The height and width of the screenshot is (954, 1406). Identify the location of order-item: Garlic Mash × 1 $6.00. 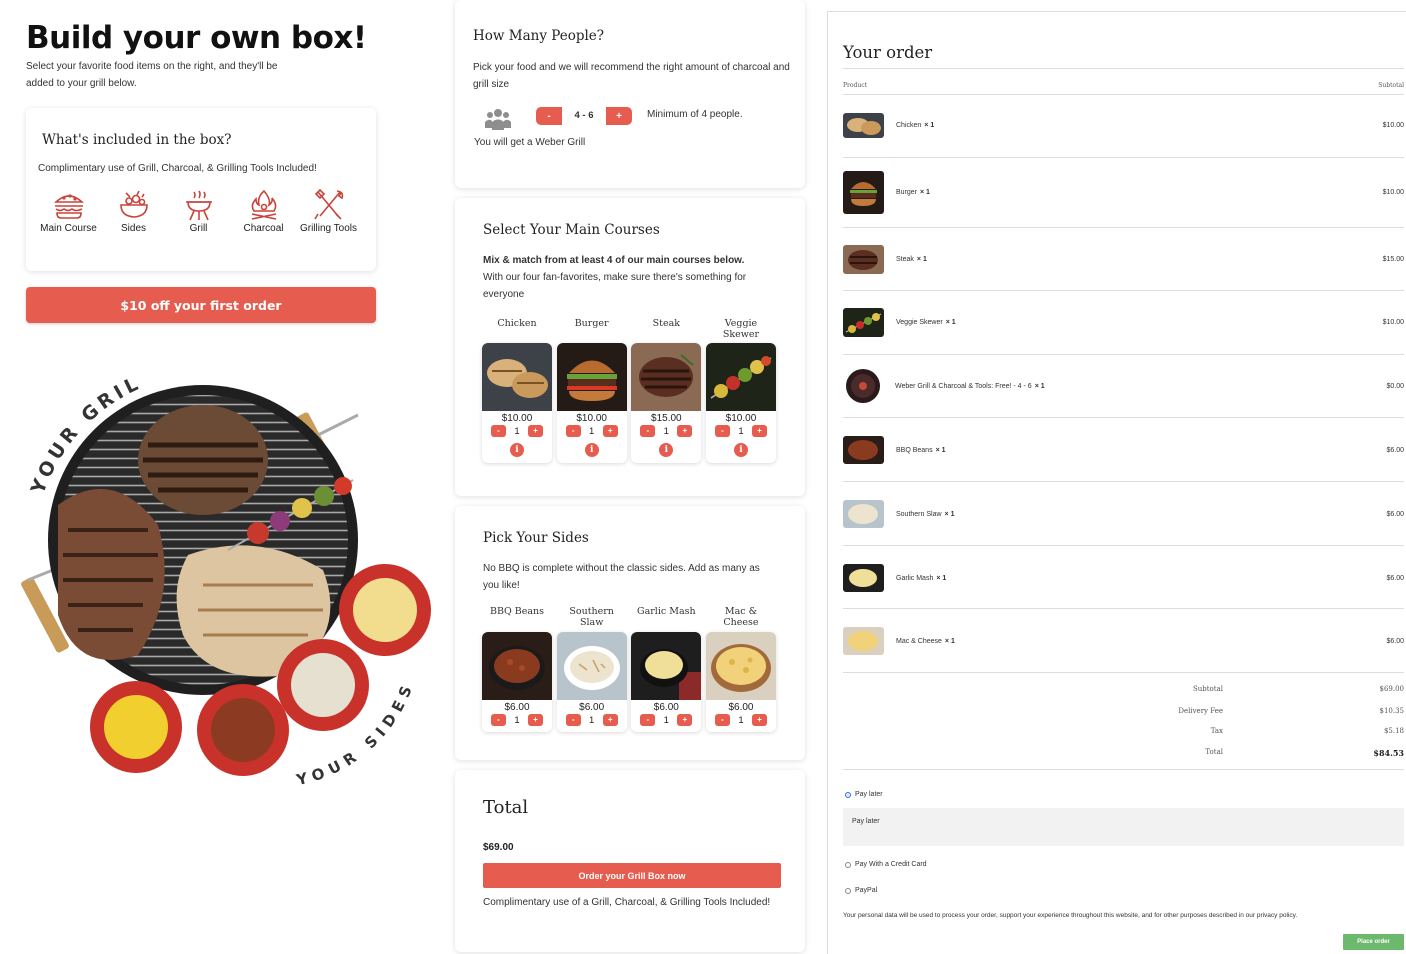
(1123, 578).